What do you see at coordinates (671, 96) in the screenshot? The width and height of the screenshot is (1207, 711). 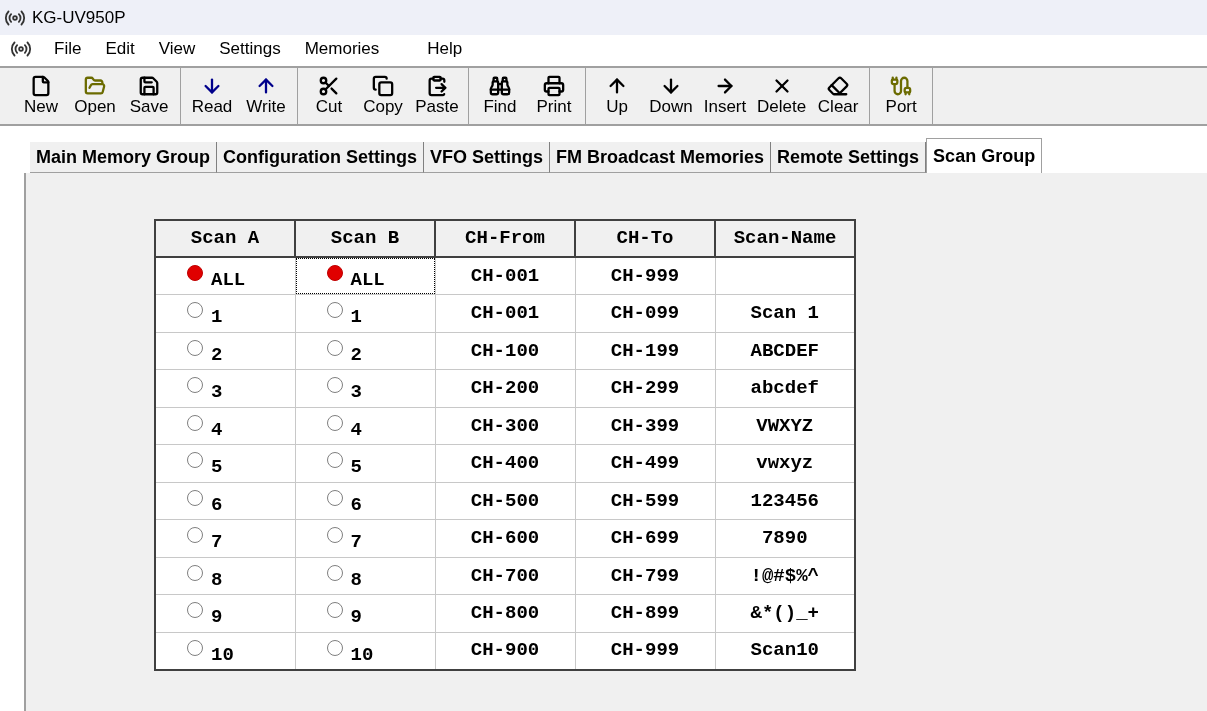 I see `toolbar-button: Down` at bounding box center [671, 96].